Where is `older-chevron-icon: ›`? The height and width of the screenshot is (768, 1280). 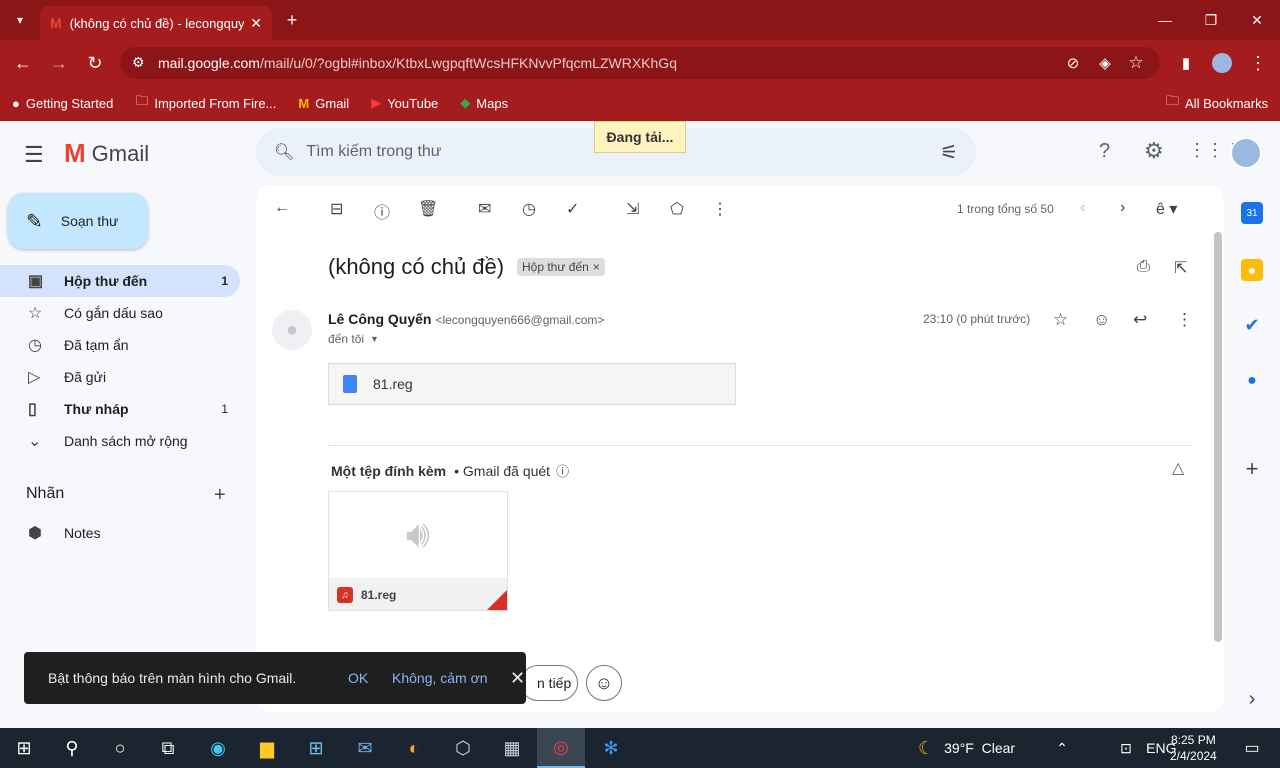 older-chevron-icon: › is located at coordinates (1122, 208).